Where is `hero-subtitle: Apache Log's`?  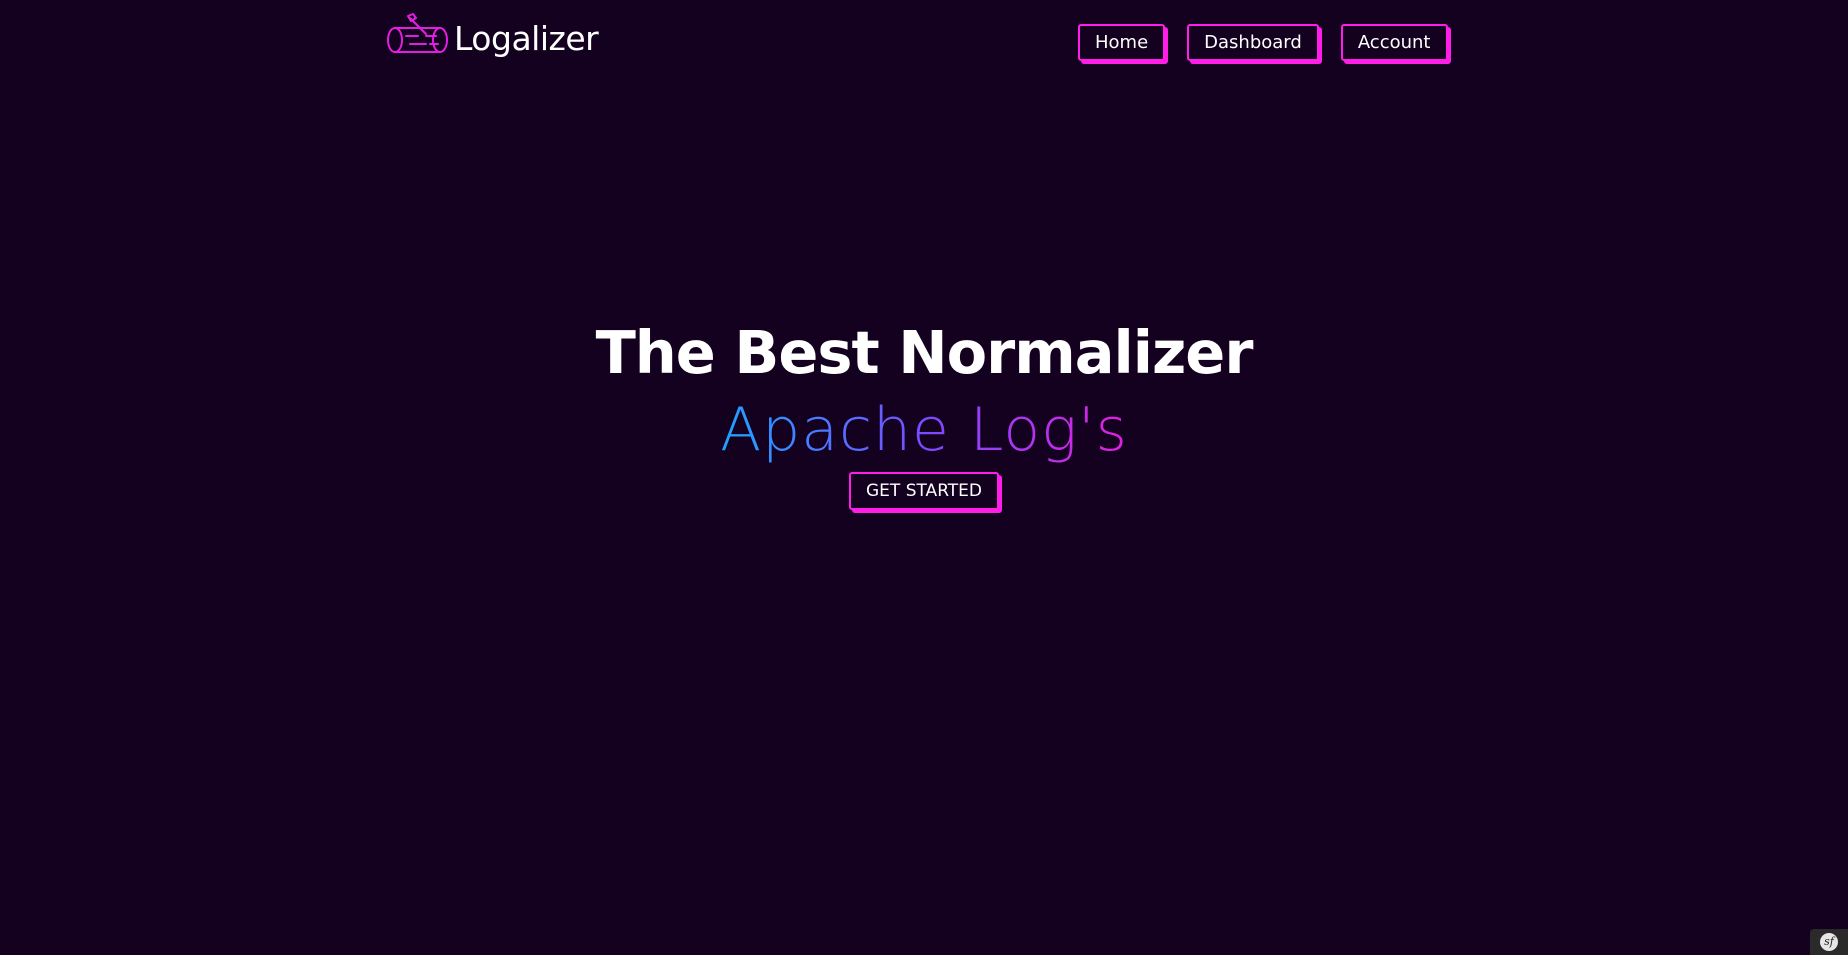
hero-subtitle: Apache Log's is located at coordinates (924, 430).